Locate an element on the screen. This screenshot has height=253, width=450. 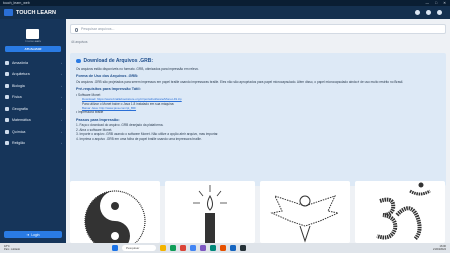
sidebar-item-label: Arquitetura is located at coordinates (21, 74).